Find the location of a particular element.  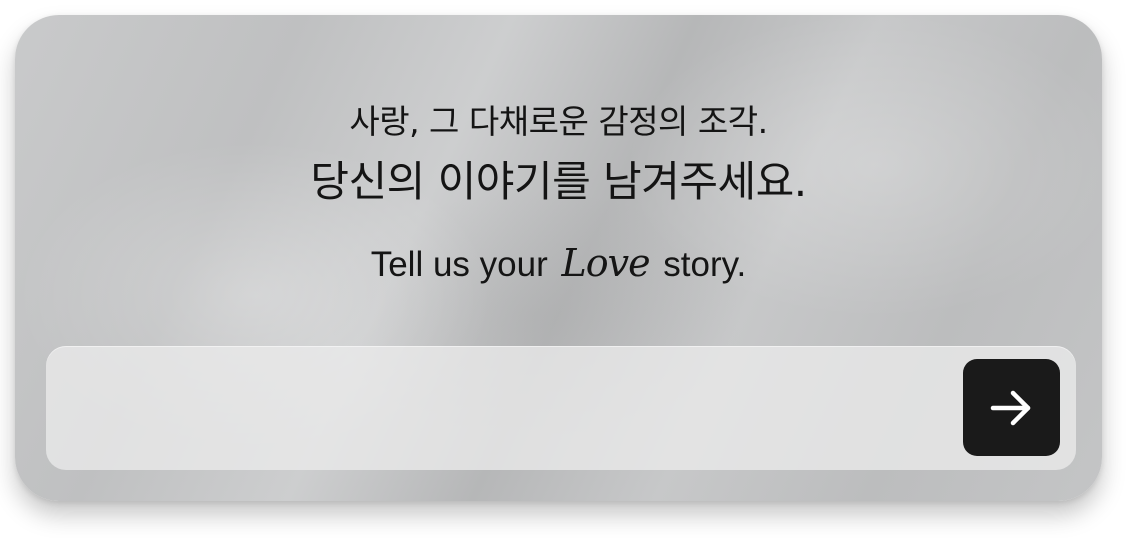

title-korean: 당신의 이야기를 남겨주세요. is located at coordinates (558, 181).